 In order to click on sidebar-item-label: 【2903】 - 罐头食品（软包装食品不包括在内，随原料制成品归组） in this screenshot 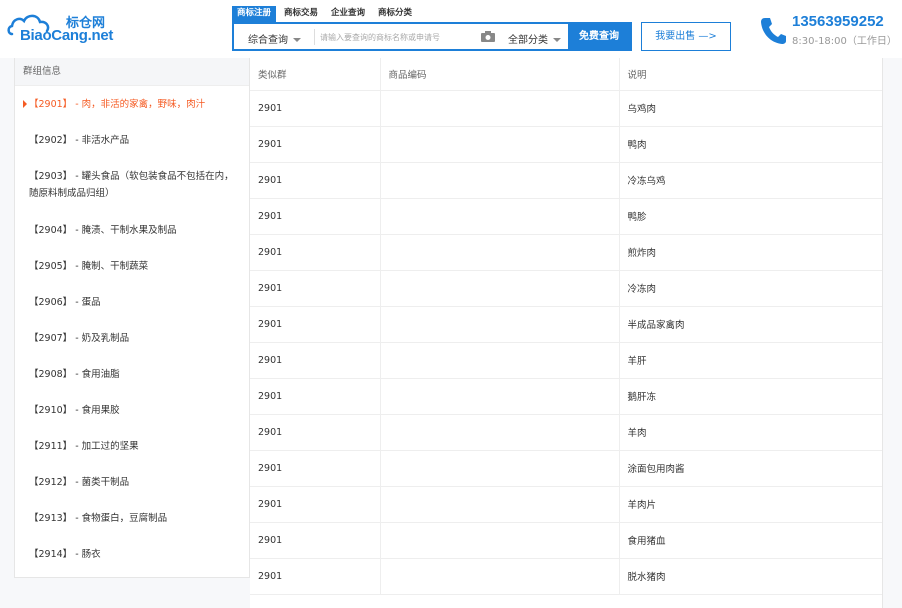, I will do `click(131, 185)`.